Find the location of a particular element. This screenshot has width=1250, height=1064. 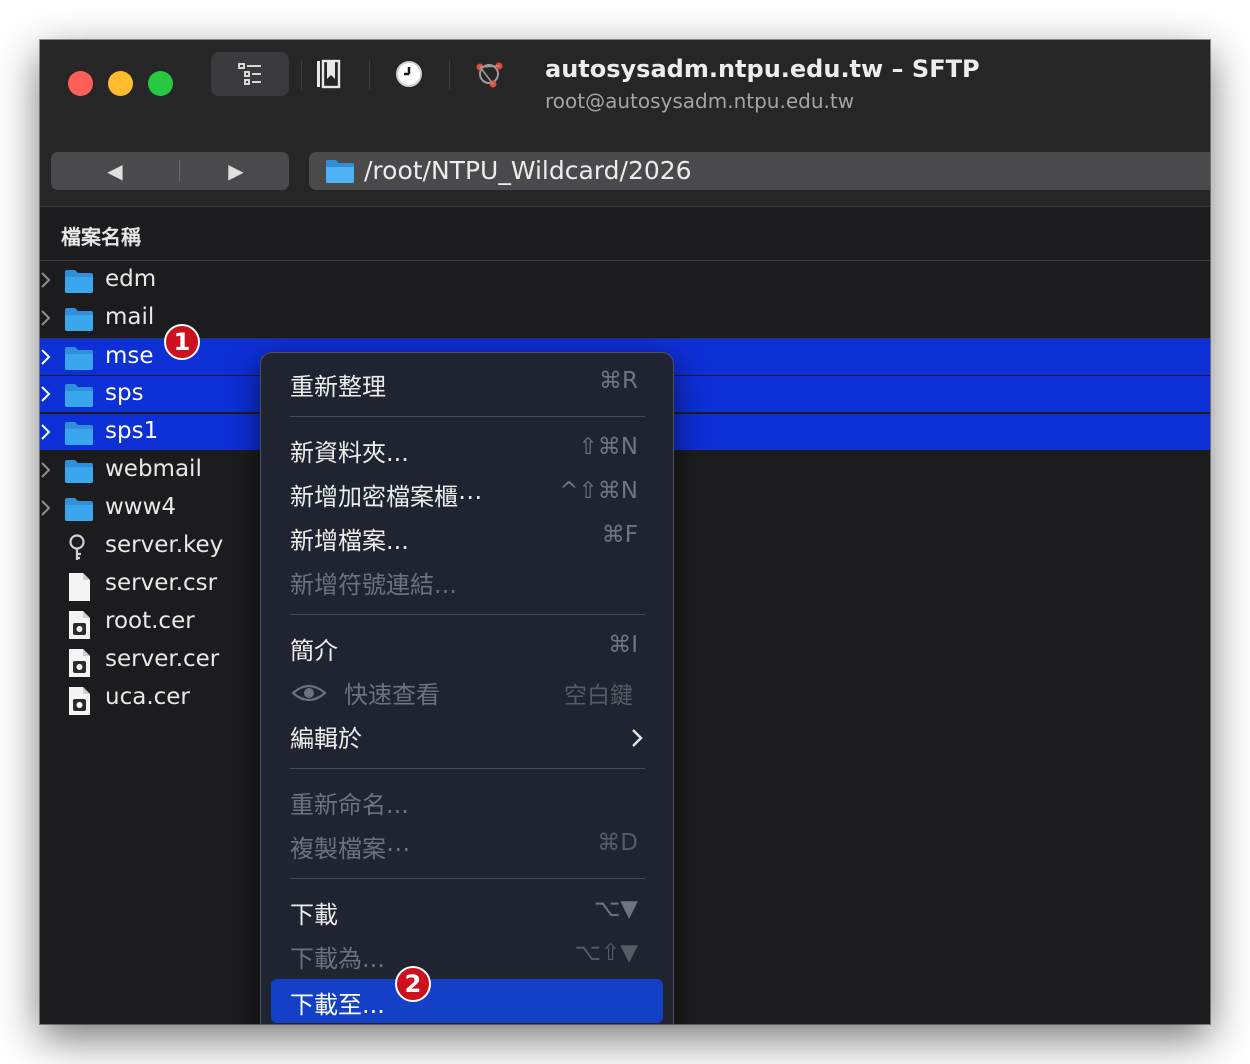

zoom-window-button is located at coordinates (160, 83).